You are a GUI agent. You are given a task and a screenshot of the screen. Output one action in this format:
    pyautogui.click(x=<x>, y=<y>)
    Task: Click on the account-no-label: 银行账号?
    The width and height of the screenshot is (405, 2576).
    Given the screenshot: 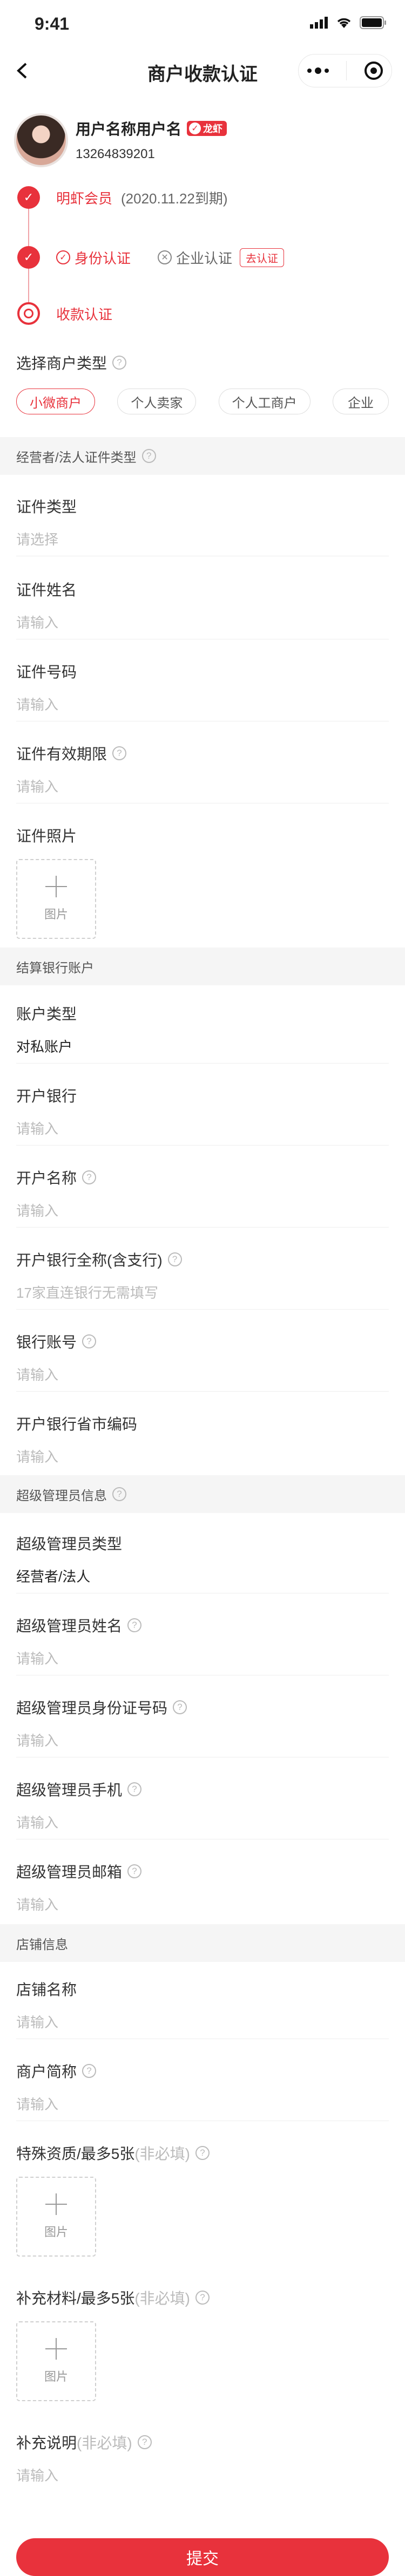 What is the action you would take?
    pyautogui.click(x=57, y=1341)
    